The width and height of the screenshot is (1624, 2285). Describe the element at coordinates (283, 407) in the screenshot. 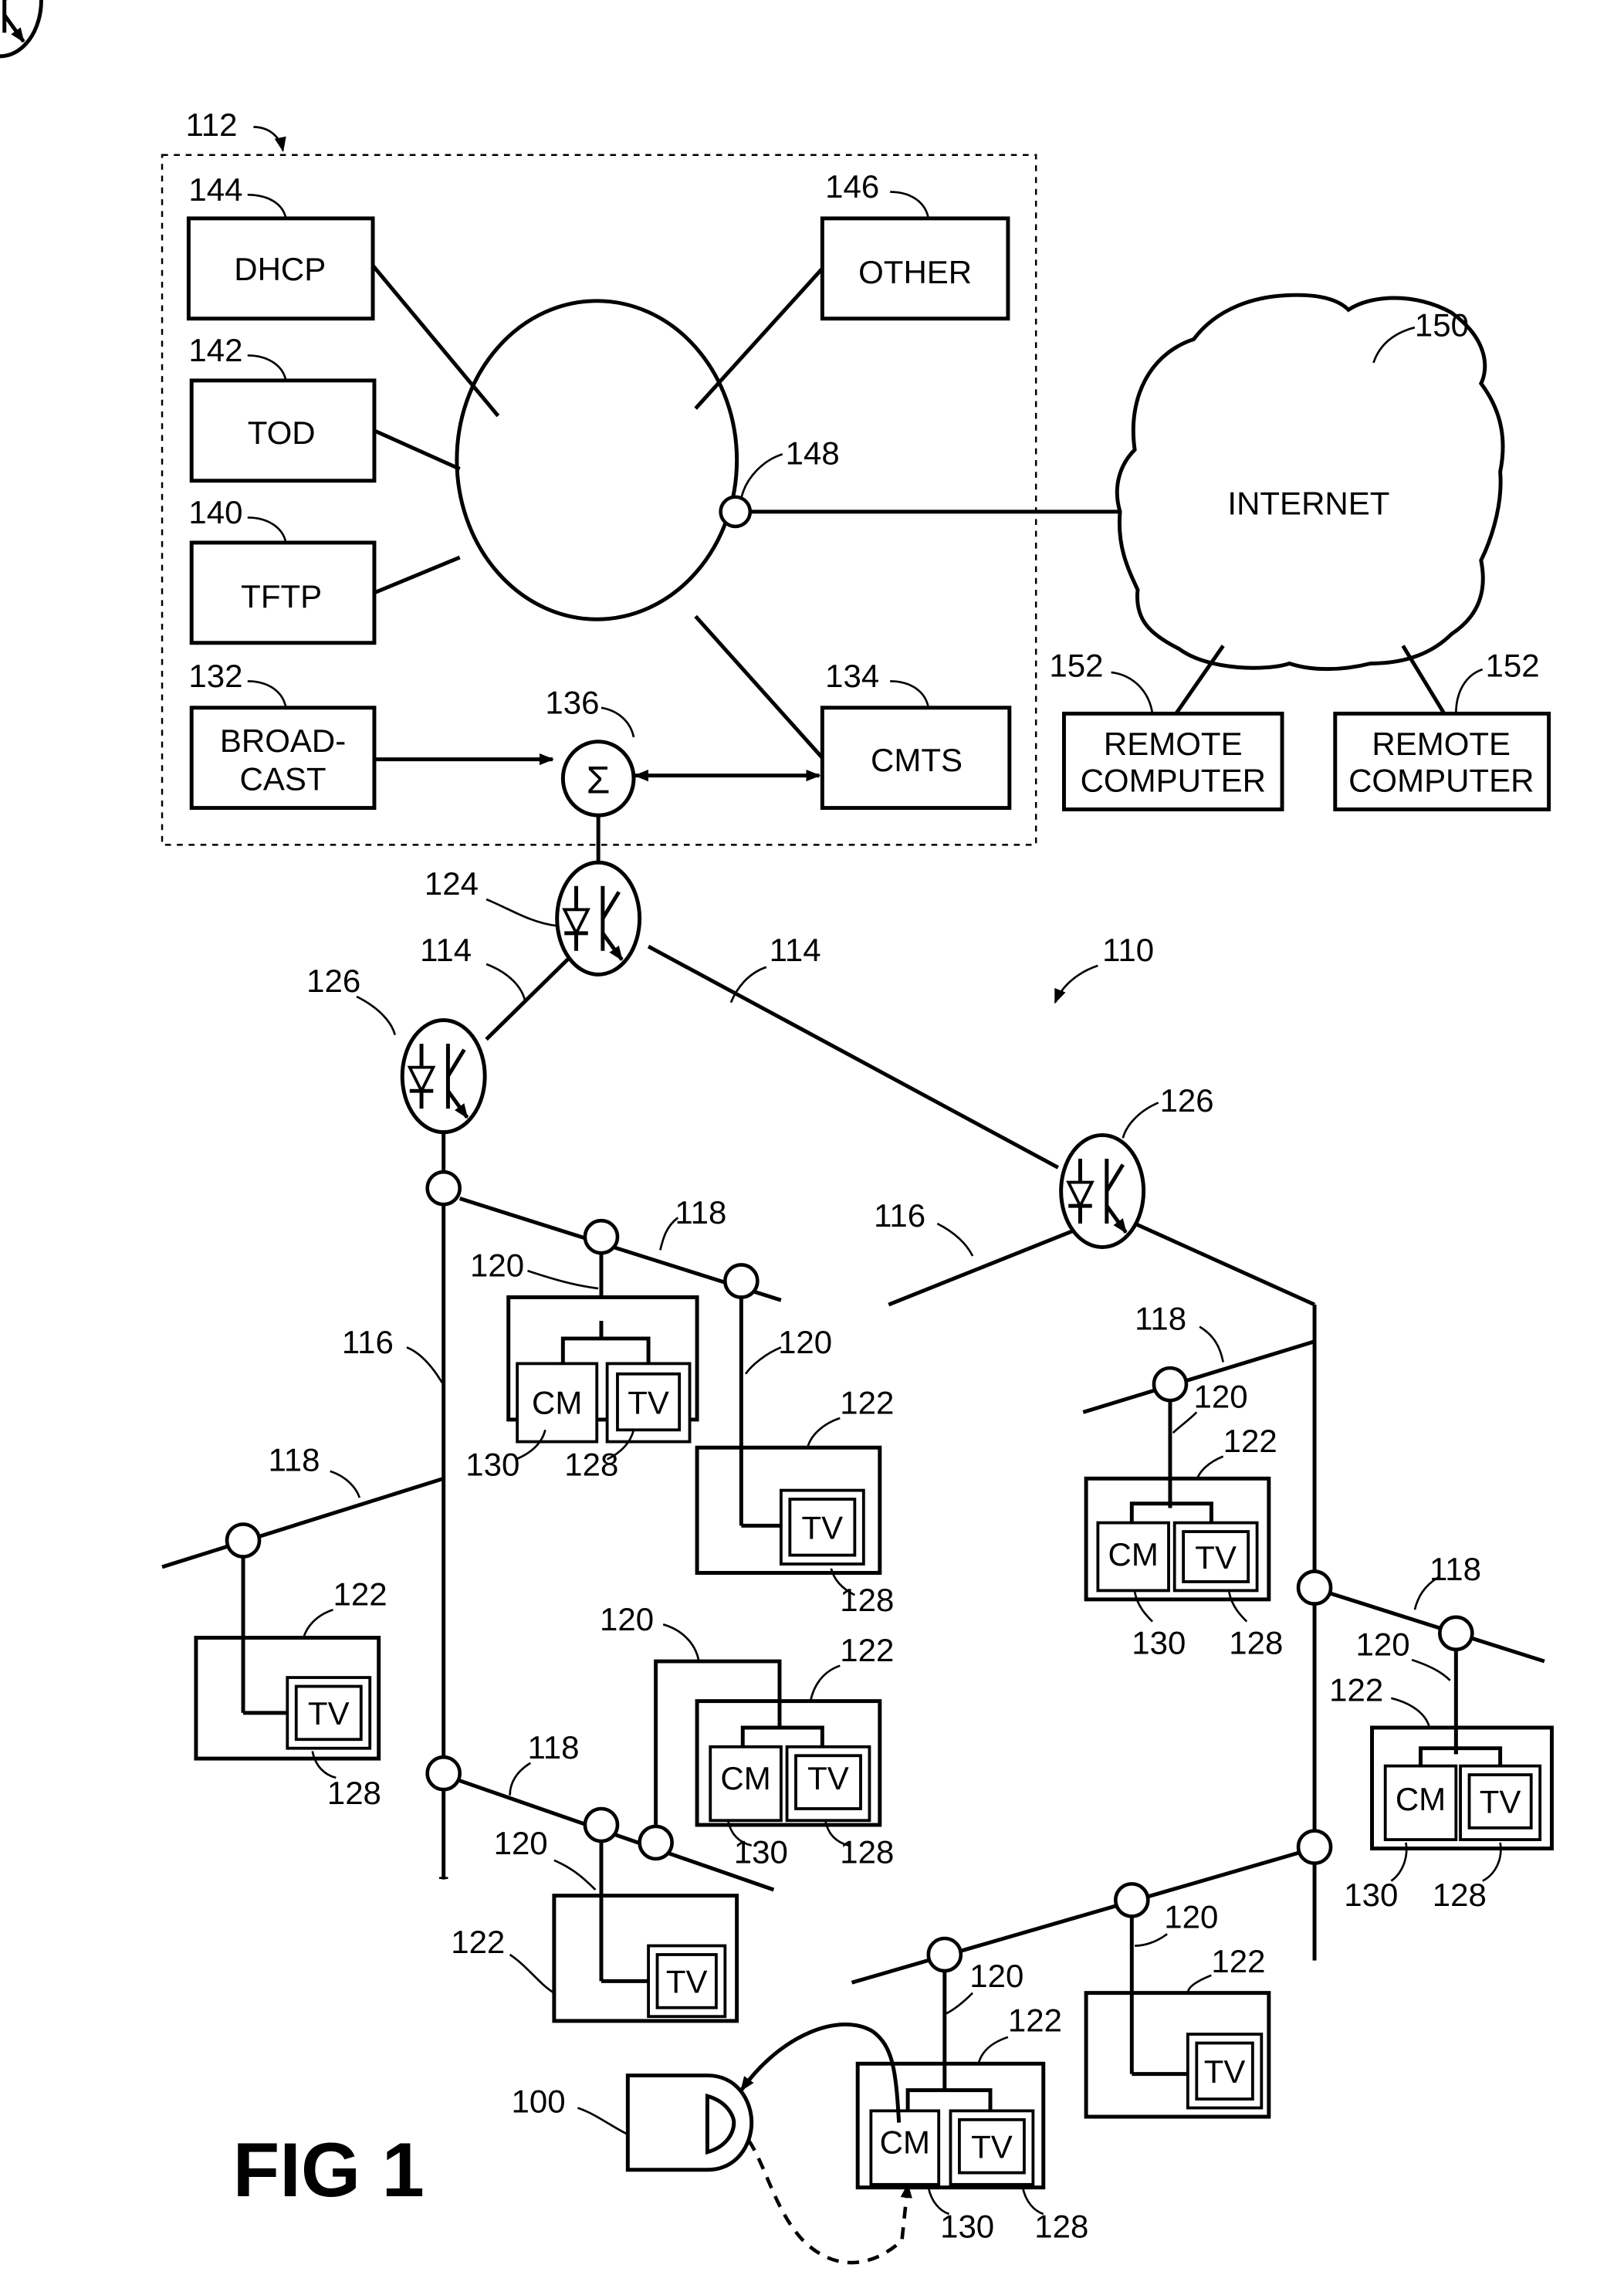

I see `tod-server: TOD 142` at that location.